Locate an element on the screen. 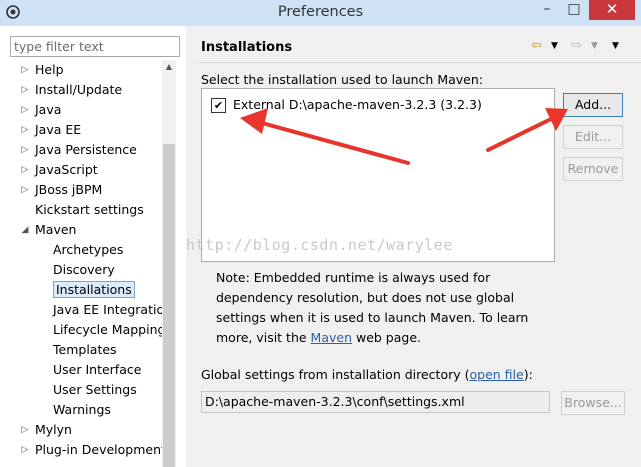 The image size is (641, 467). annotation-arrow-to-installation is located at coordinates (325, 136).